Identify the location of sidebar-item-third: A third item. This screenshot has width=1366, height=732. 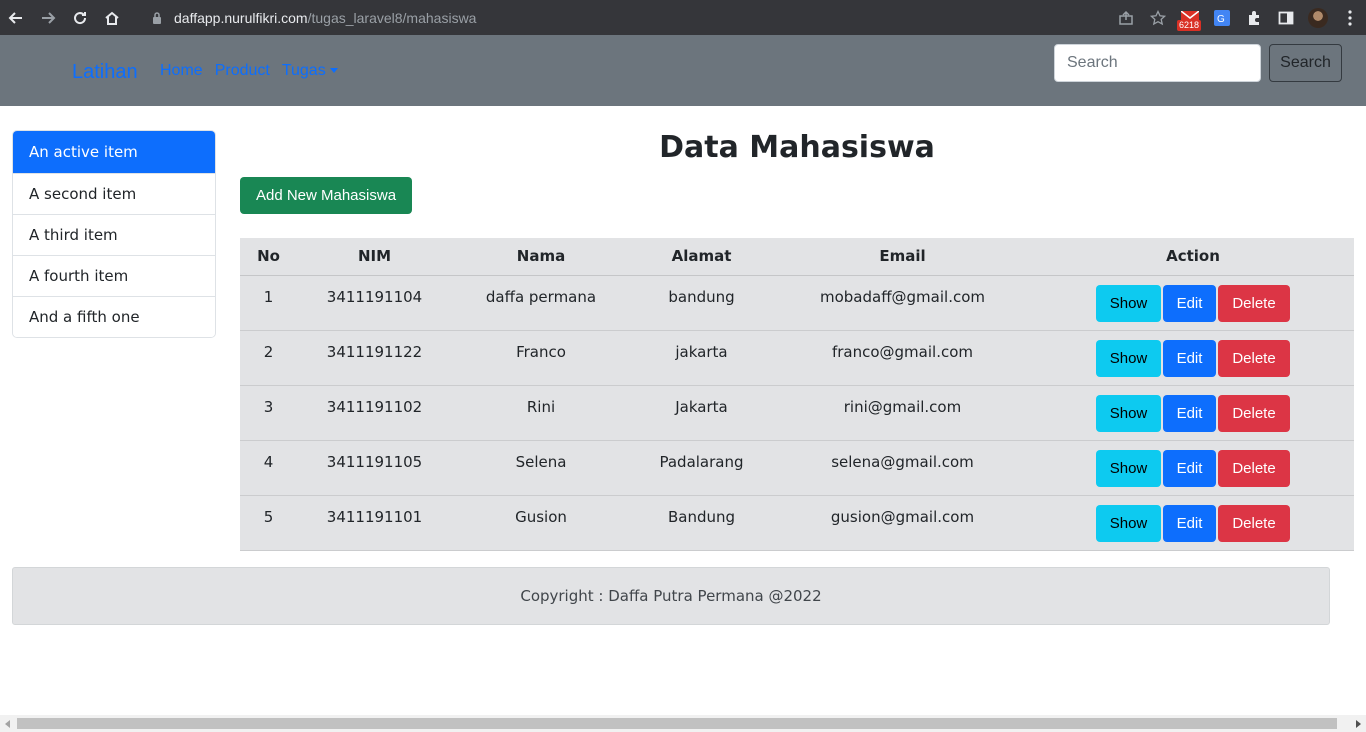
(114, 234).